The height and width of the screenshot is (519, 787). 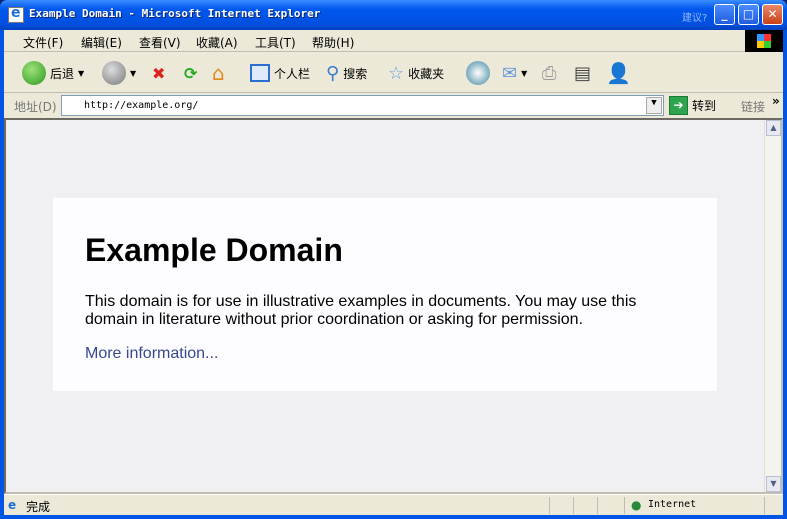 I want to click on status-bar: e 完成 ● Internet, so click(x=393, y=504).